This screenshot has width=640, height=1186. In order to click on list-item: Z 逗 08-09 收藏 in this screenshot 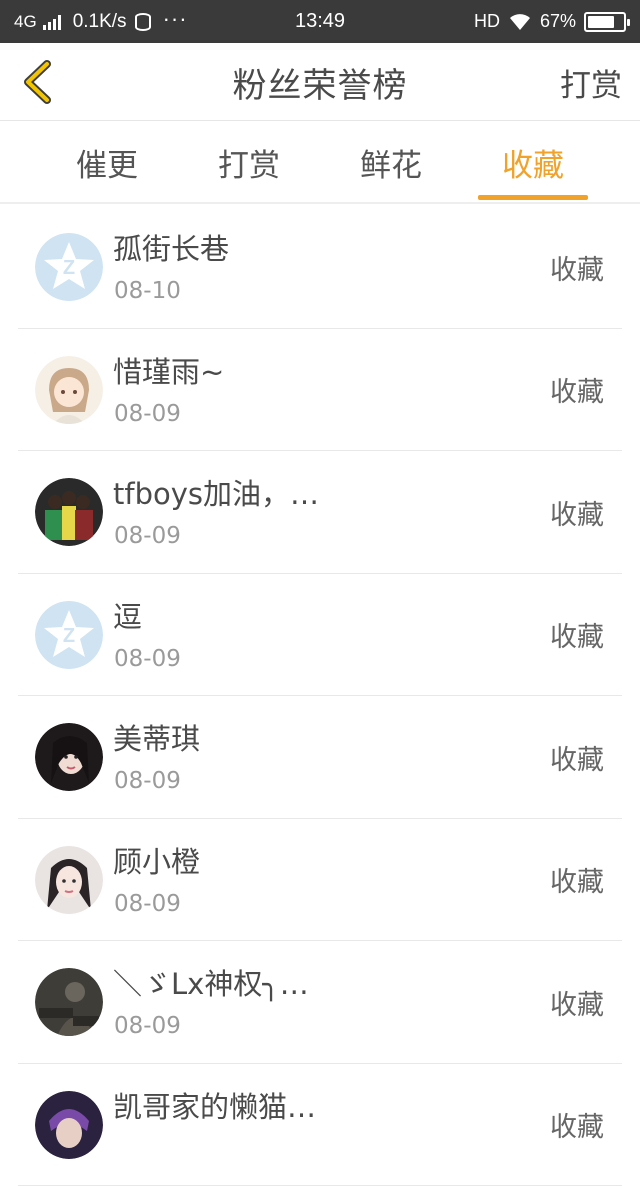, I will do `click(320, 635)`.